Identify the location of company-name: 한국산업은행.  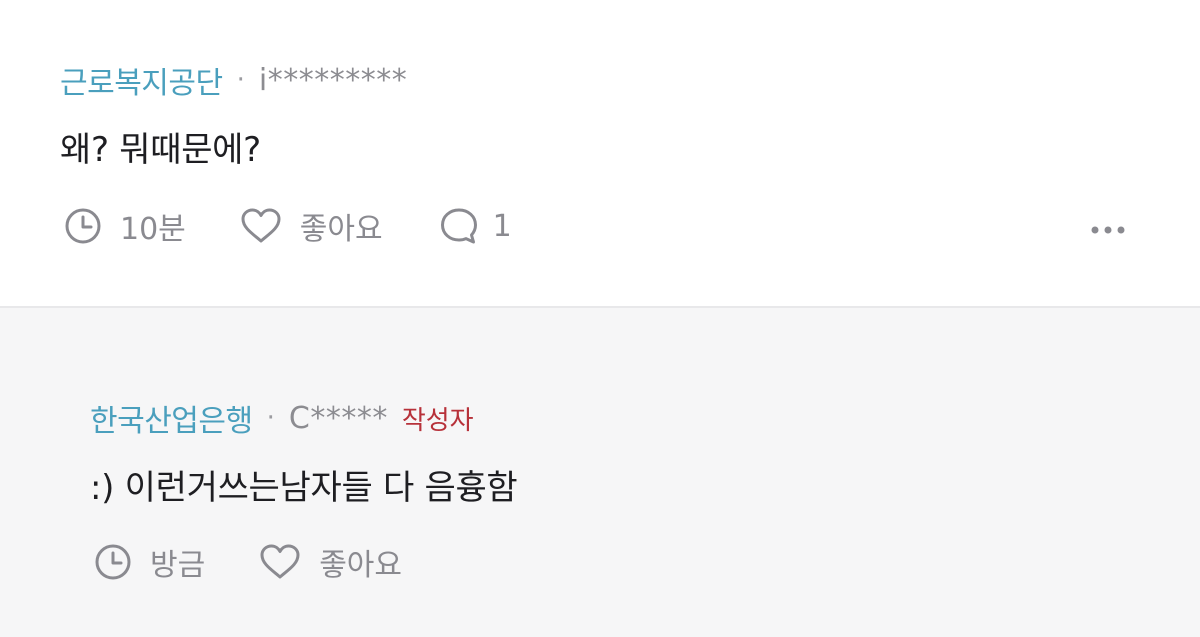
(171, 418).